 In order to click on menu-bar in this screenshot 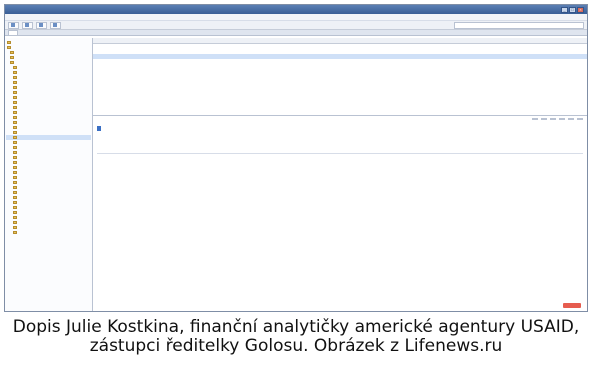, I will do `click(296, 17)`.